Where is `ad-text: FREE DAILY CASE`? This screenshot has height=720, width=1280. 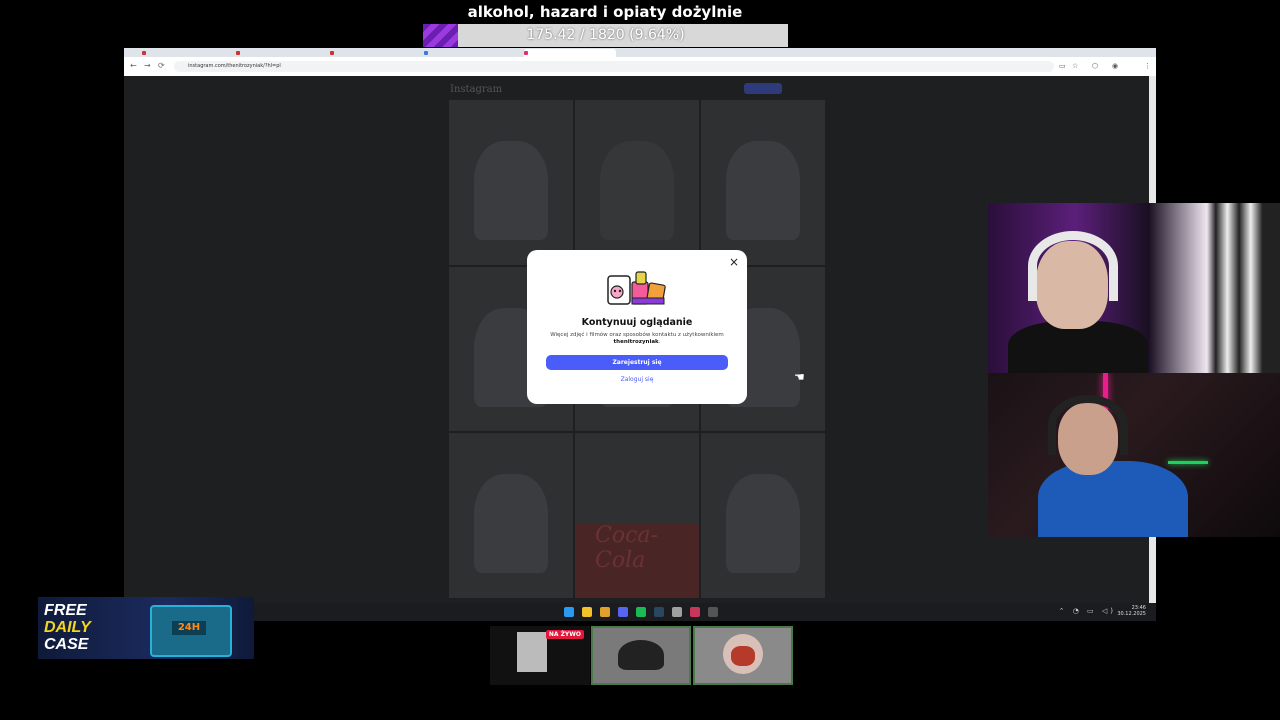 ad-text: FREE DAILY CASE is located at coordinates (67, 627).